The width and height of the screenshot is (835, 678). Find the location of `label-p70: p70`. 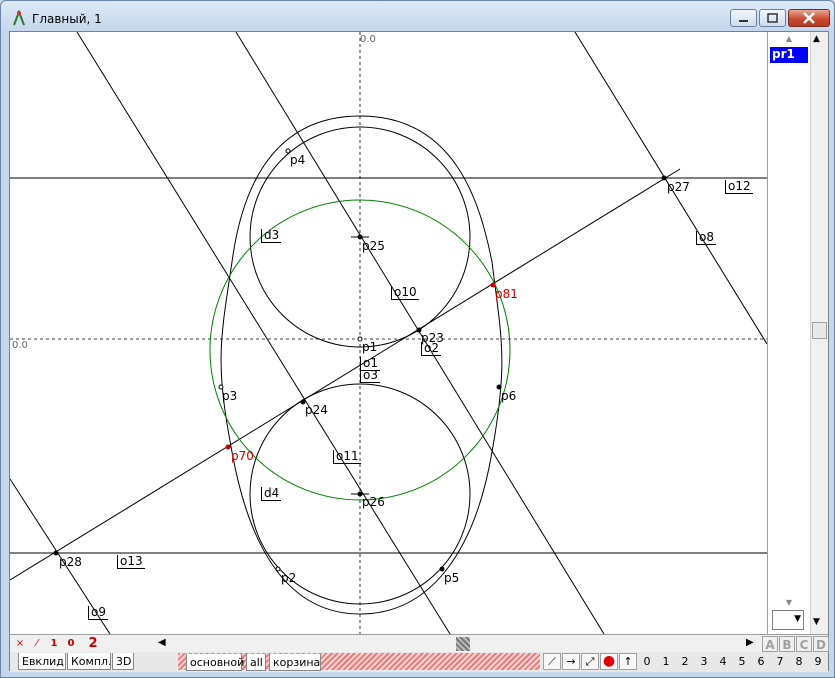

label-p70: p70 is located at coordinates (242, 456).